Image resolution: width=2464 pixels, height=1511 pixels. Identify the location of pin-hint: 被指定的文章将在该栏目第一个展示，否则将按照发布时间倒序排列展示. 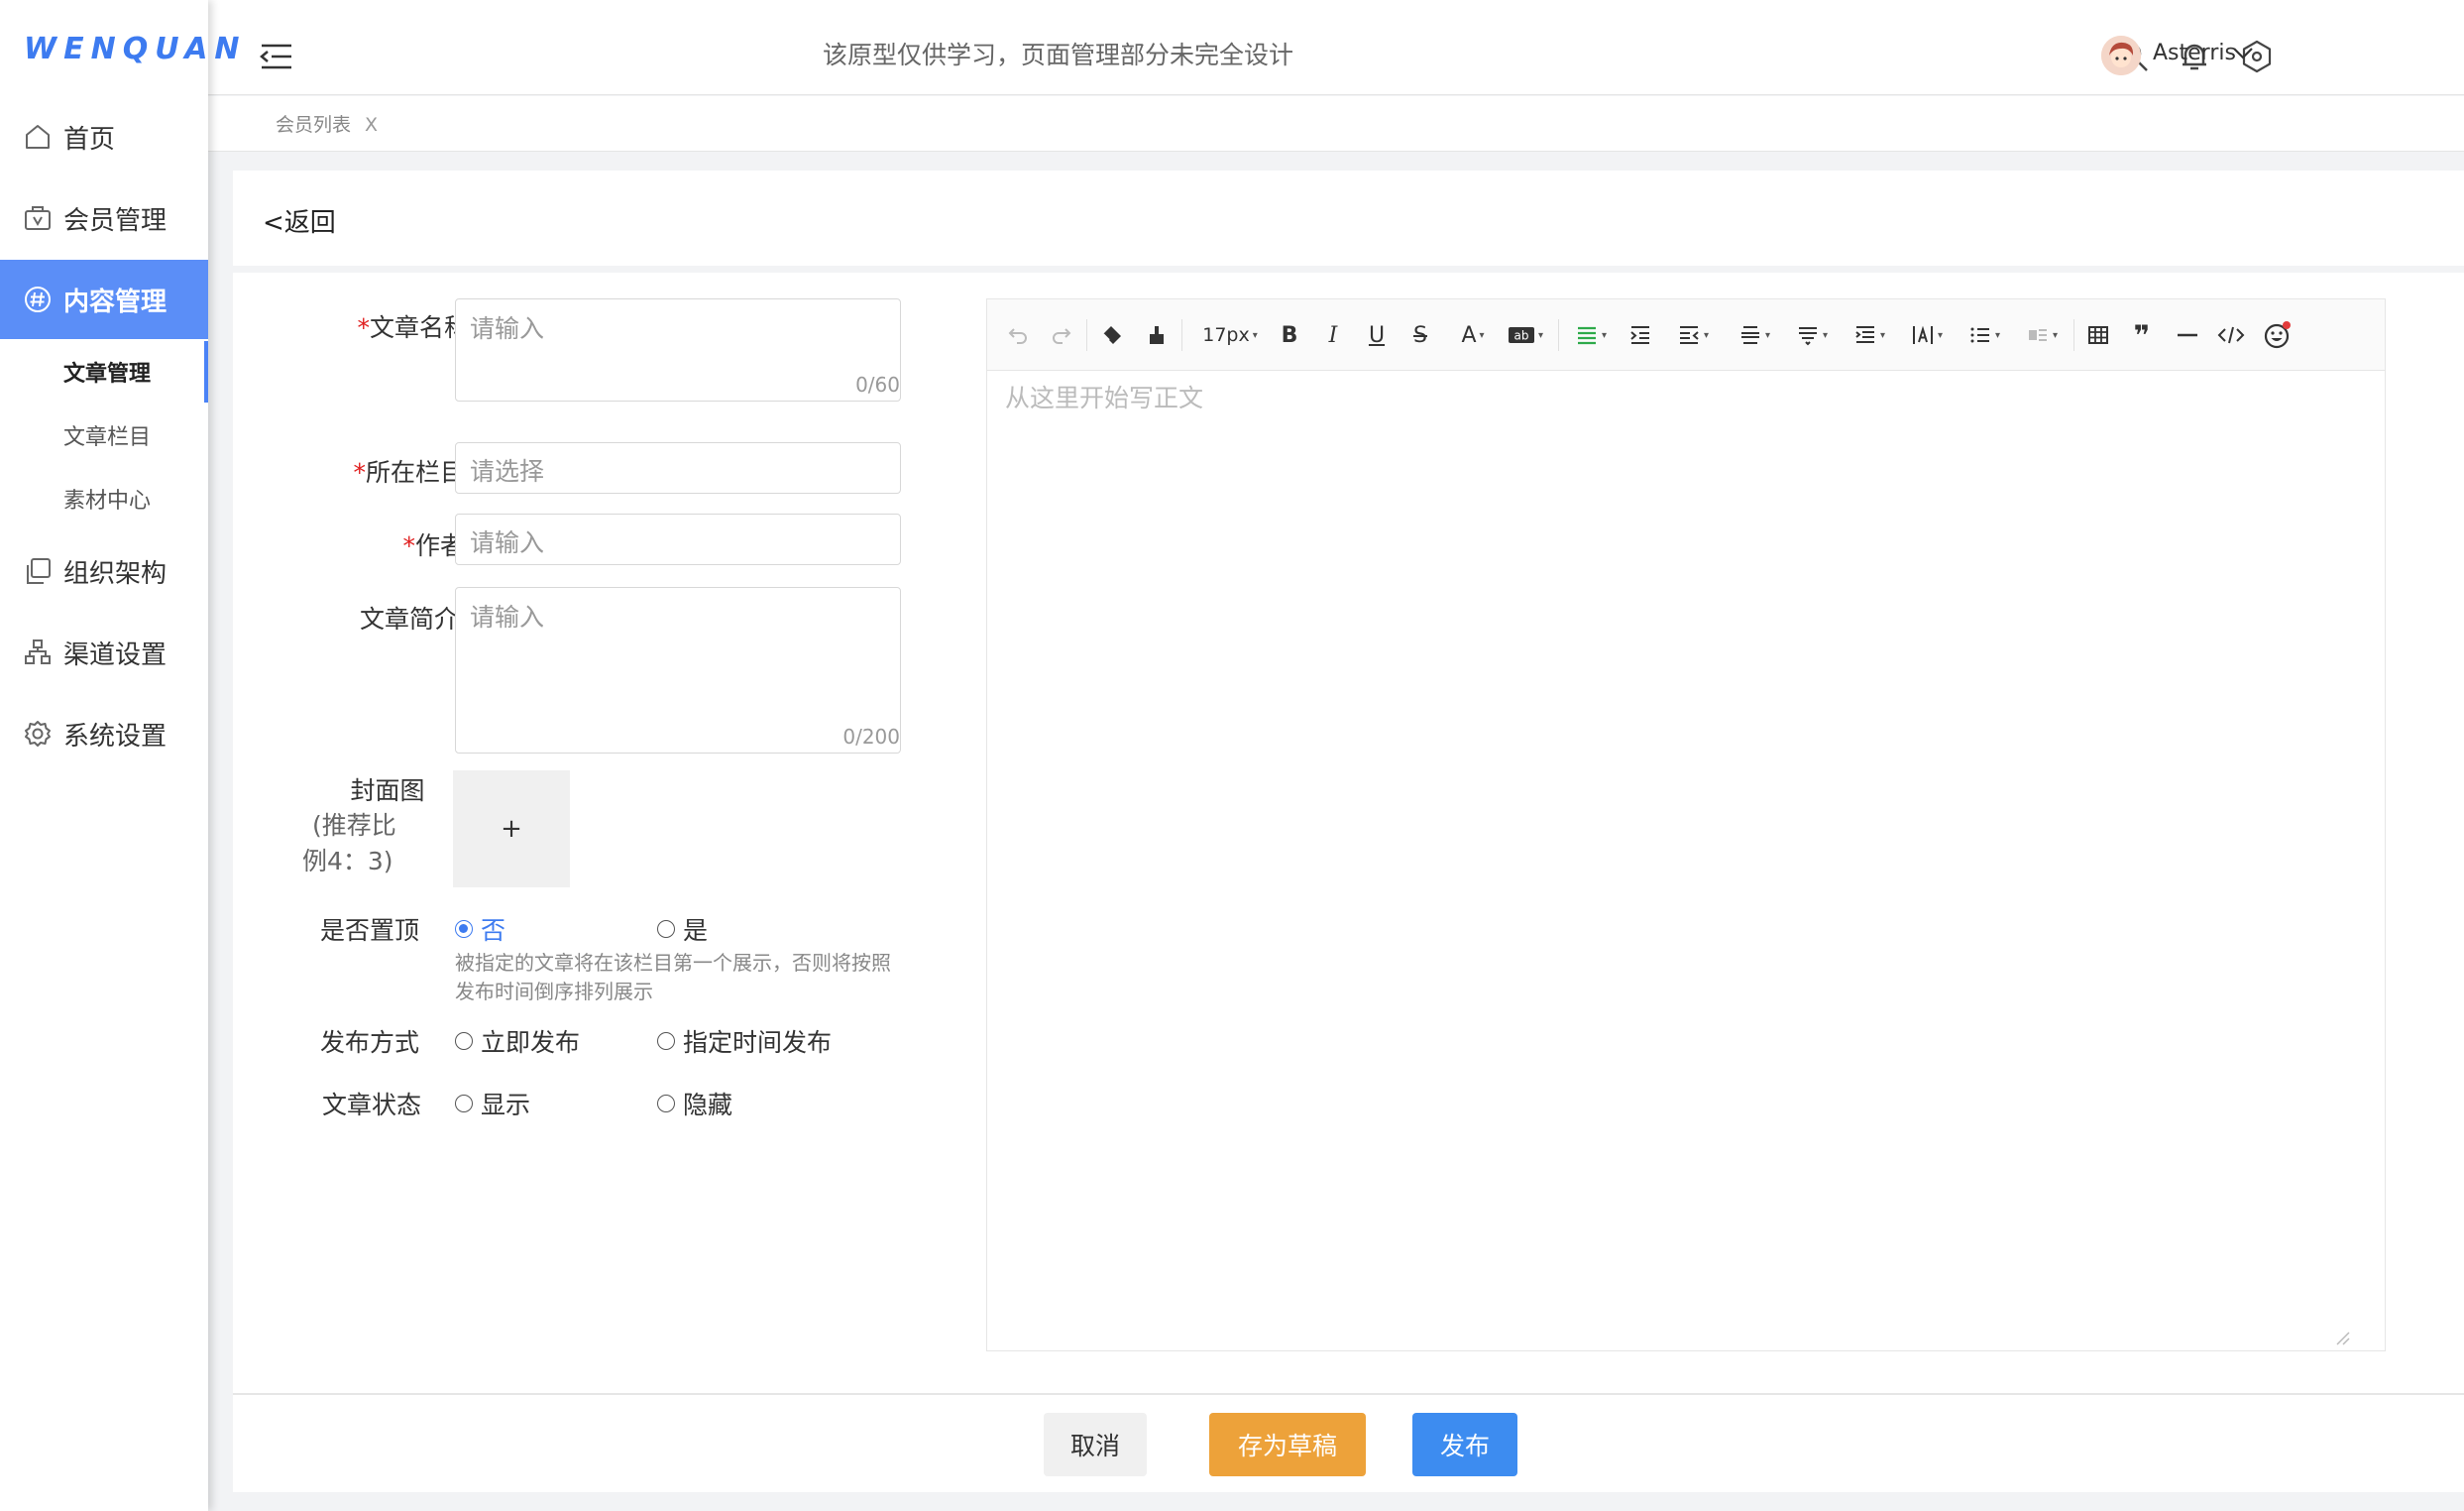
(673, 977).